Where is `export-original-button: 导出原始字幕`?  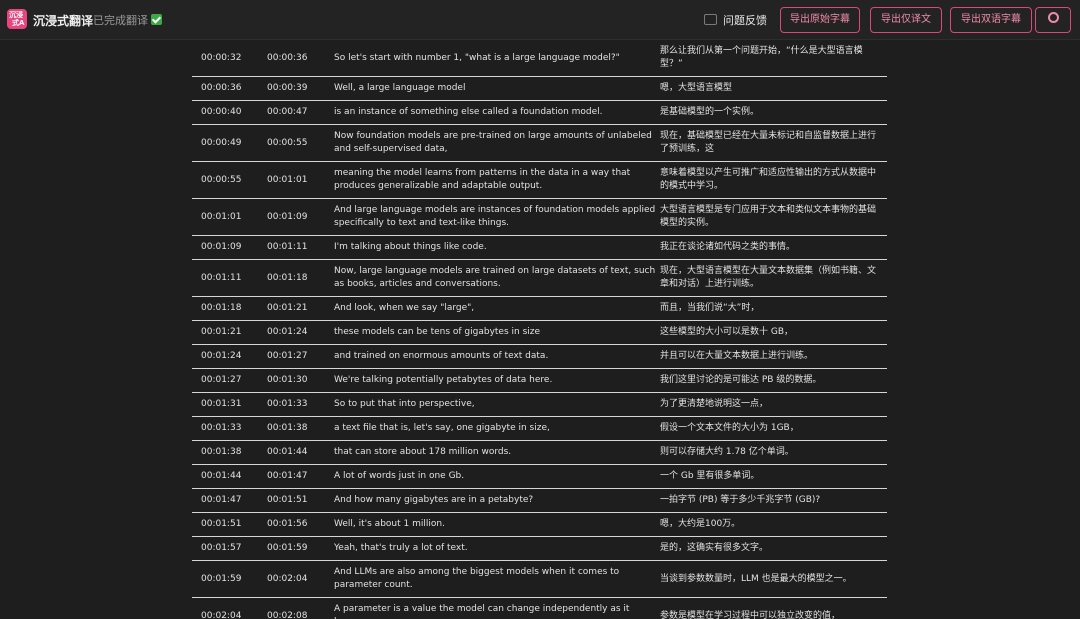
export-original-button: 导出原始字幕 is located at coordinates (820, 20).